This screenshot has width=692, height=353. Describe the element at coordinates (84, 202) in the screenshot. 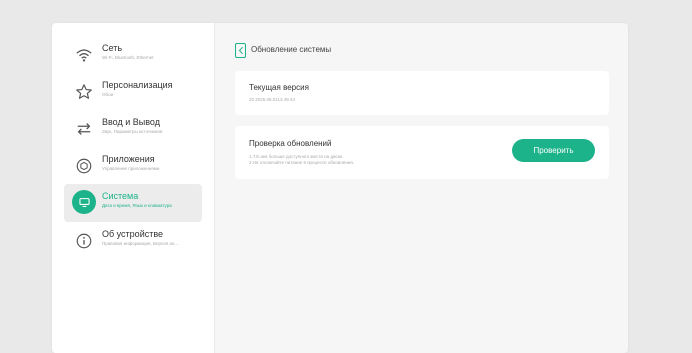

I see `monitor-icon` at that location.